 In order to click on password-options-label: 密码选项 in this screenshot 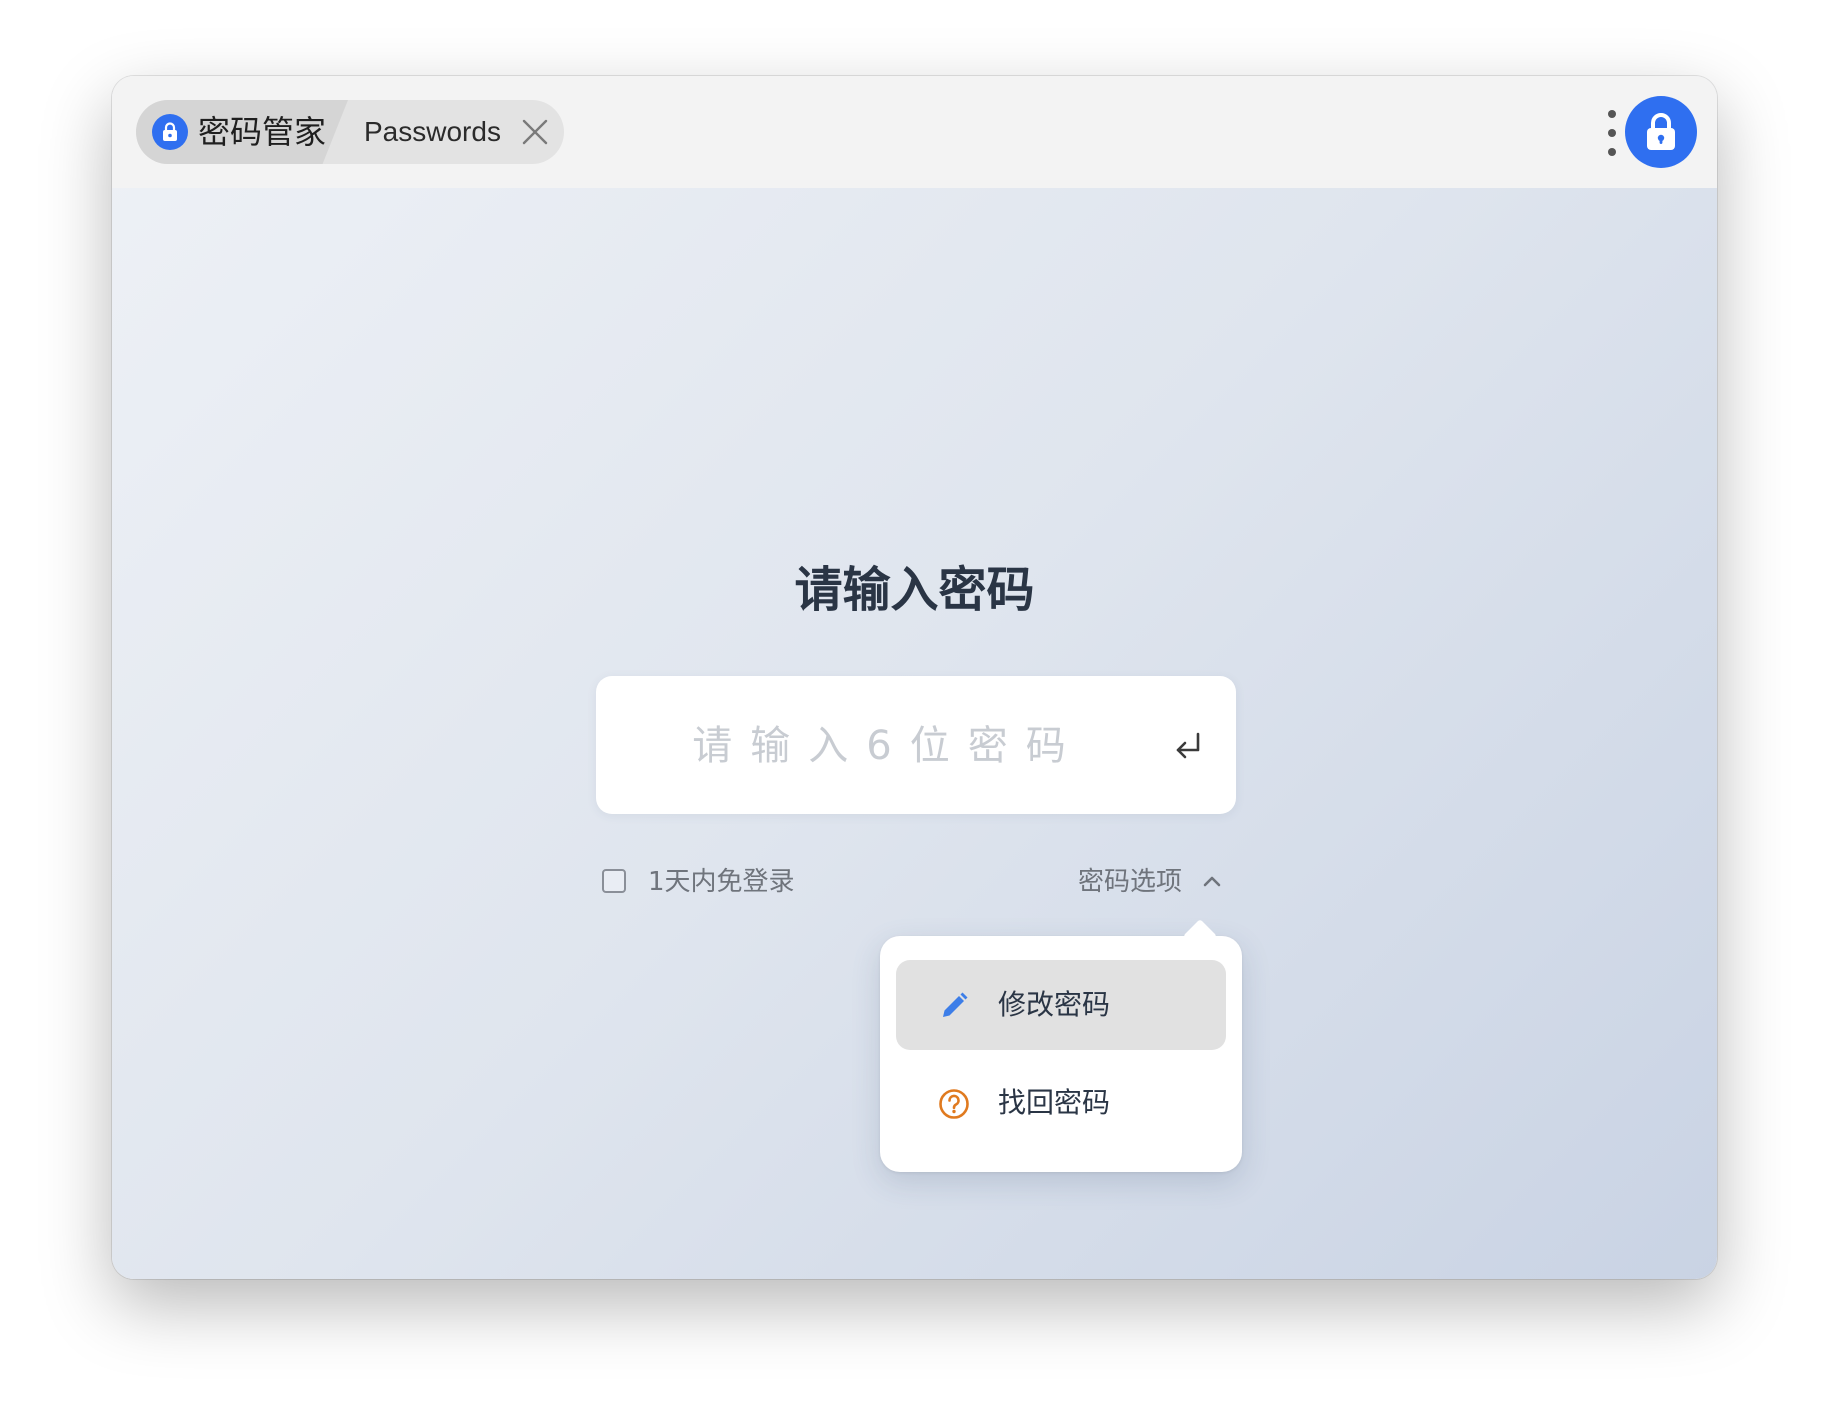, I will do `click(1130, 882)`.